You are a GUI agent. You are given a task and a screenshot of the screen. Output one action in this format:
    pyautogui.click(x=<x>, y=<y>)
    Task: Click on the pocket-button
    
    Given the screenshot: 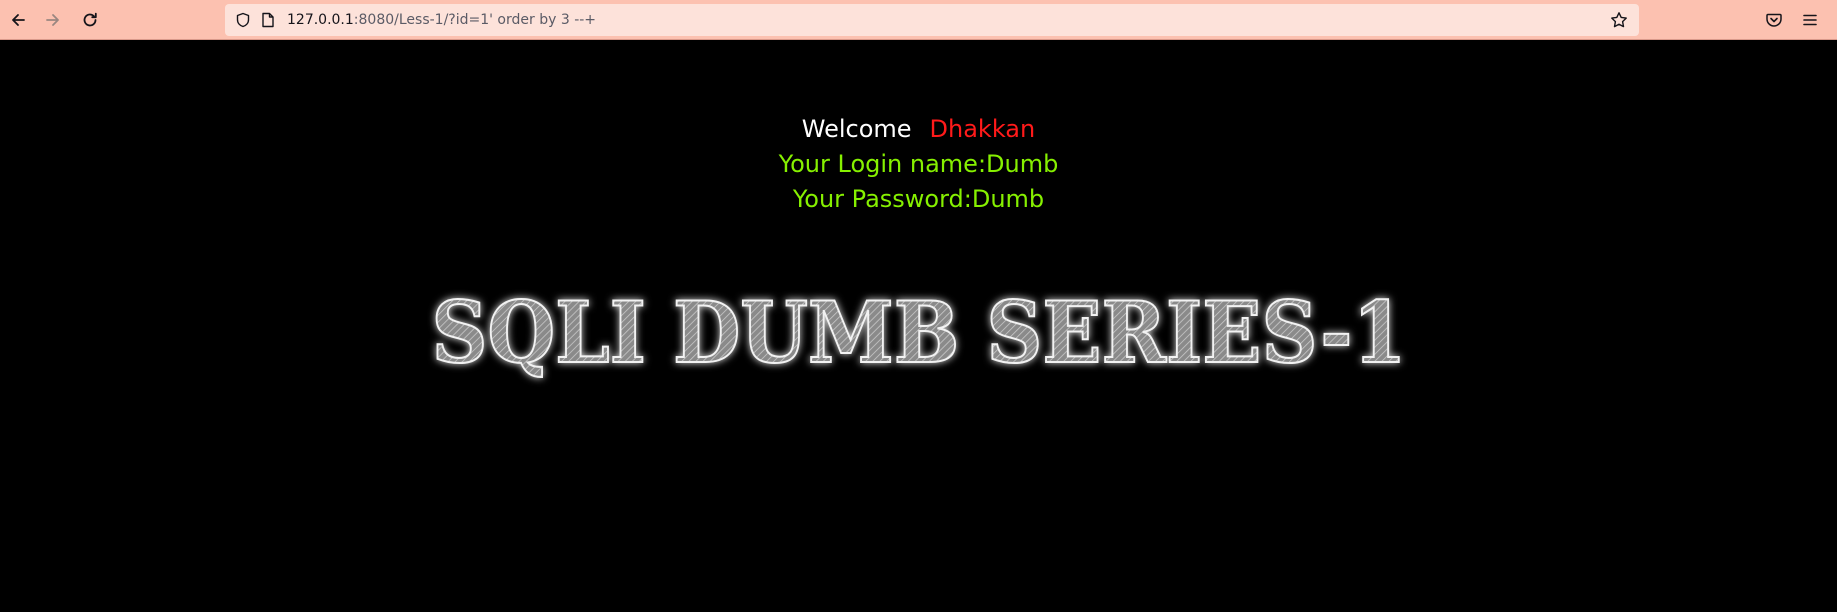 What is the action you would take?
    pyautogui.click(x=1774, y=20)
    